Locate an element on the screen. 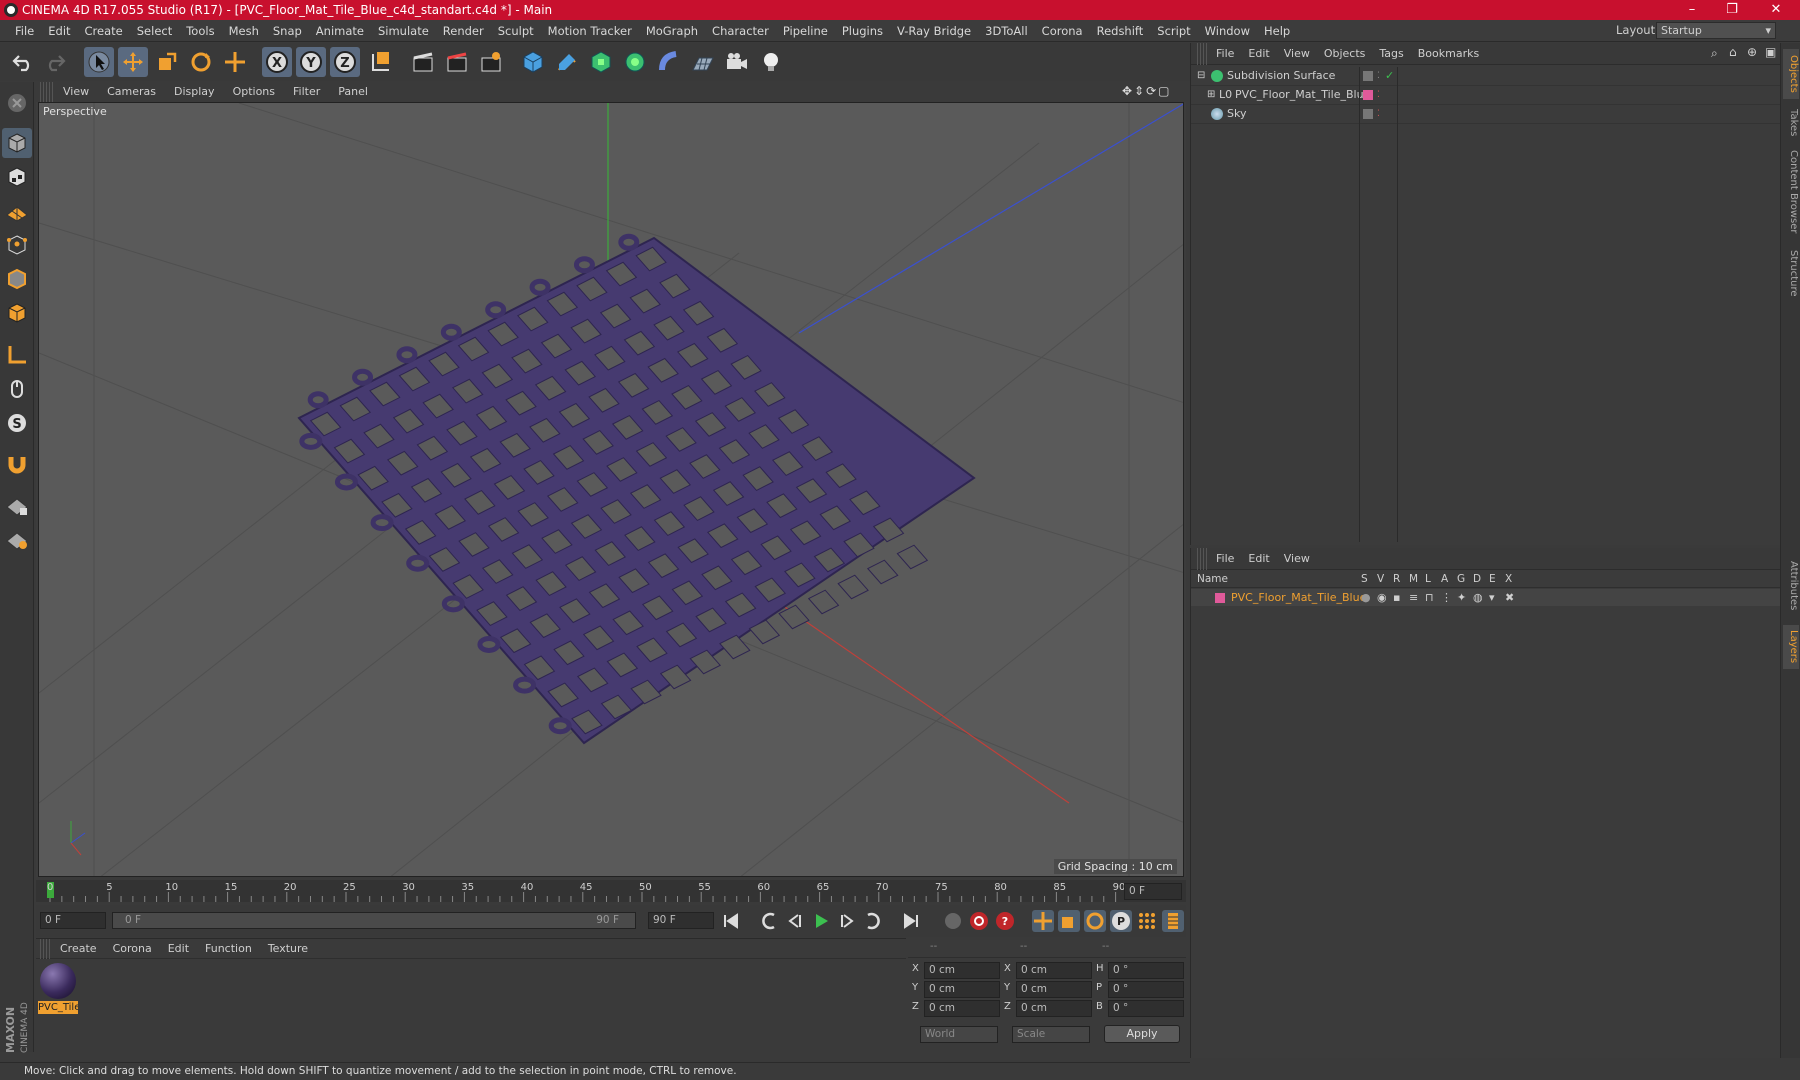 This screenshot has height=1080, width=1800. column-manager: M is located at coordinates (1413, 579).